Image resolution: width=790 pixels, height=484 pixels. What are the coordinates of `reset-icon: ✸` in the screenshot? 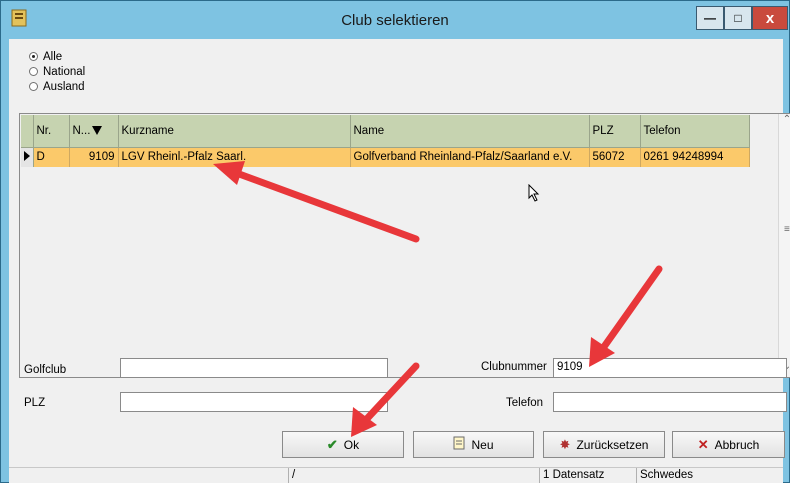 It's located at (565, 444).